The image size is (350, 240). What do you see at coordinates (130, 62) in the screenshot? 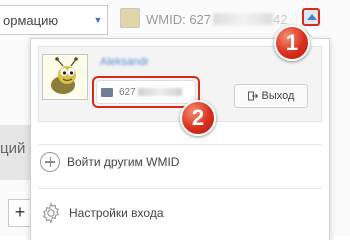
I see `account-name-link: Aleksandr` at bounding box center [130, 62].